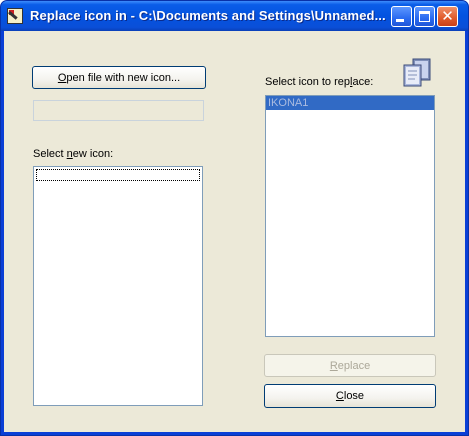 This screenshot has width=469, height=436. I want to click on copy-pages-icon, so click(417, 72).